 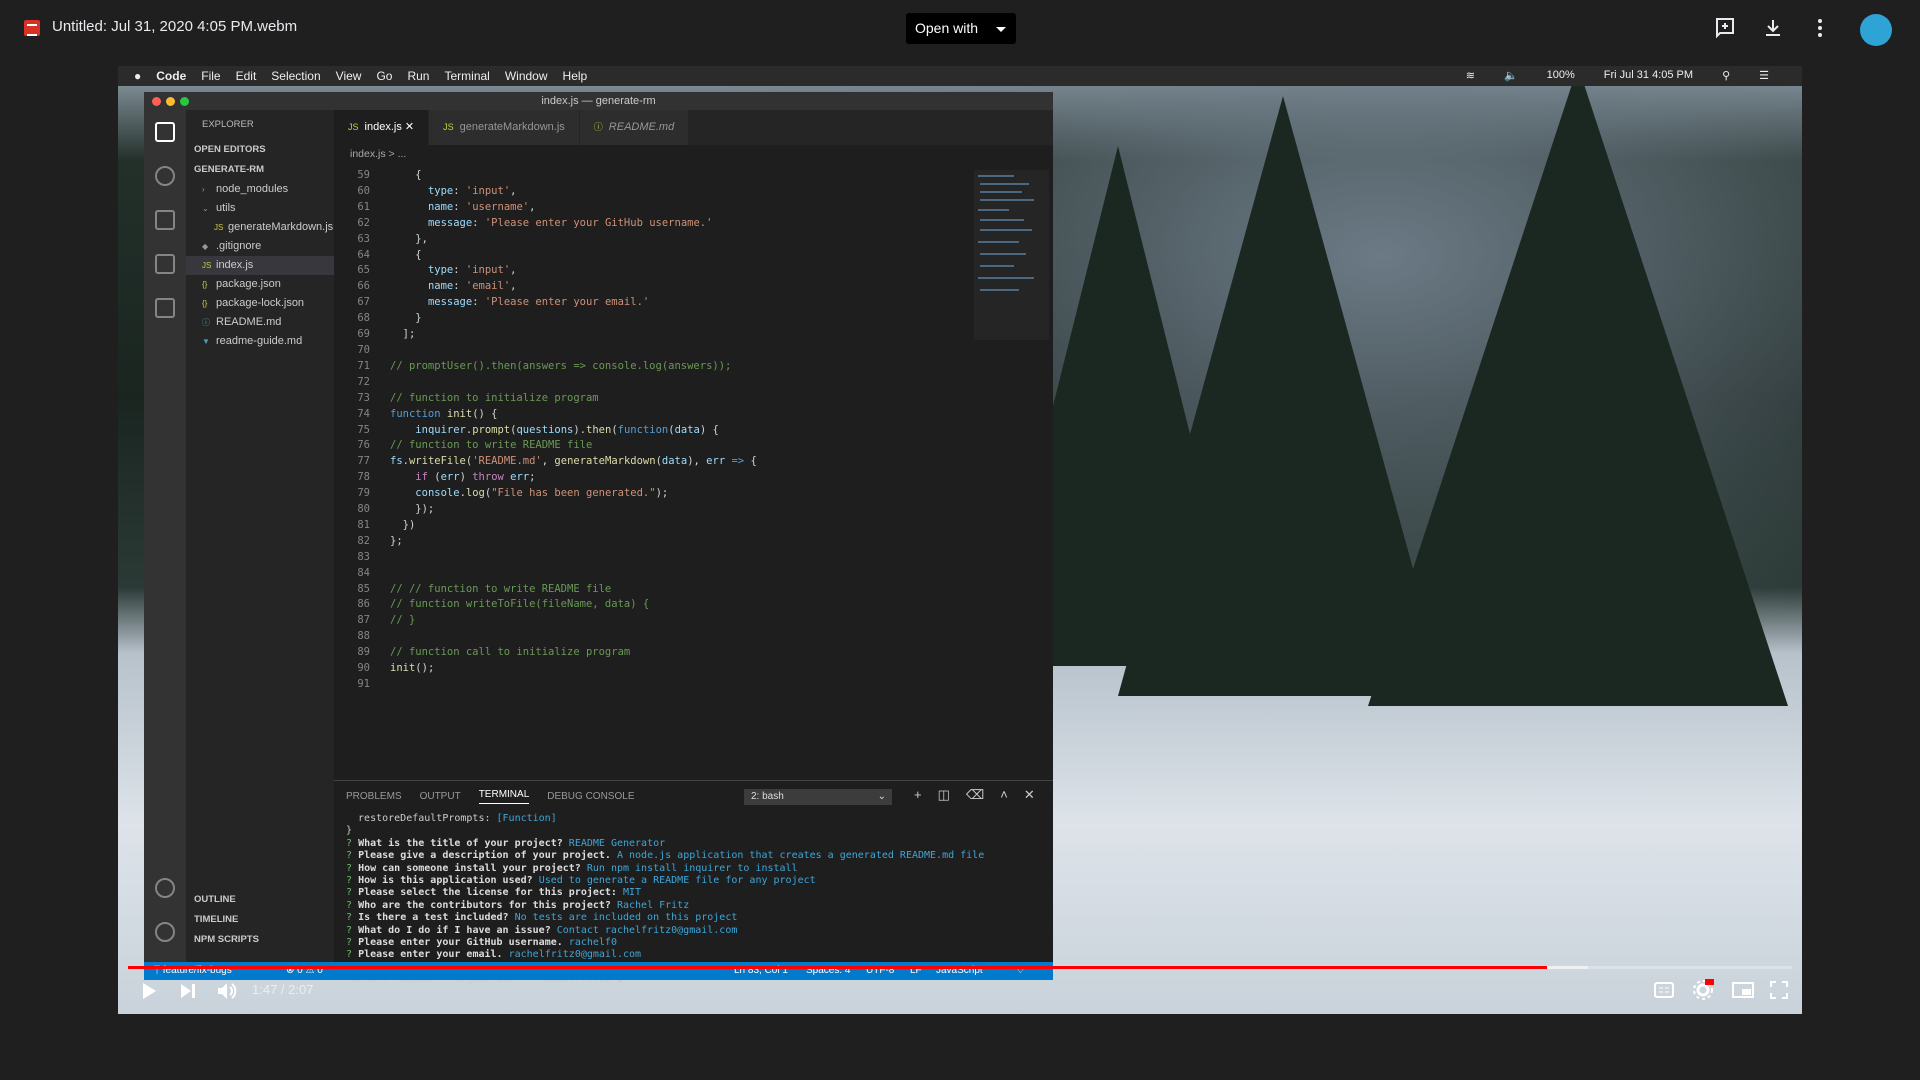 What do you see at coordinates (644, 478) in the screenshot?
I see `code-line: 78 if (err) throw err;` at bounding box center [644, 478].